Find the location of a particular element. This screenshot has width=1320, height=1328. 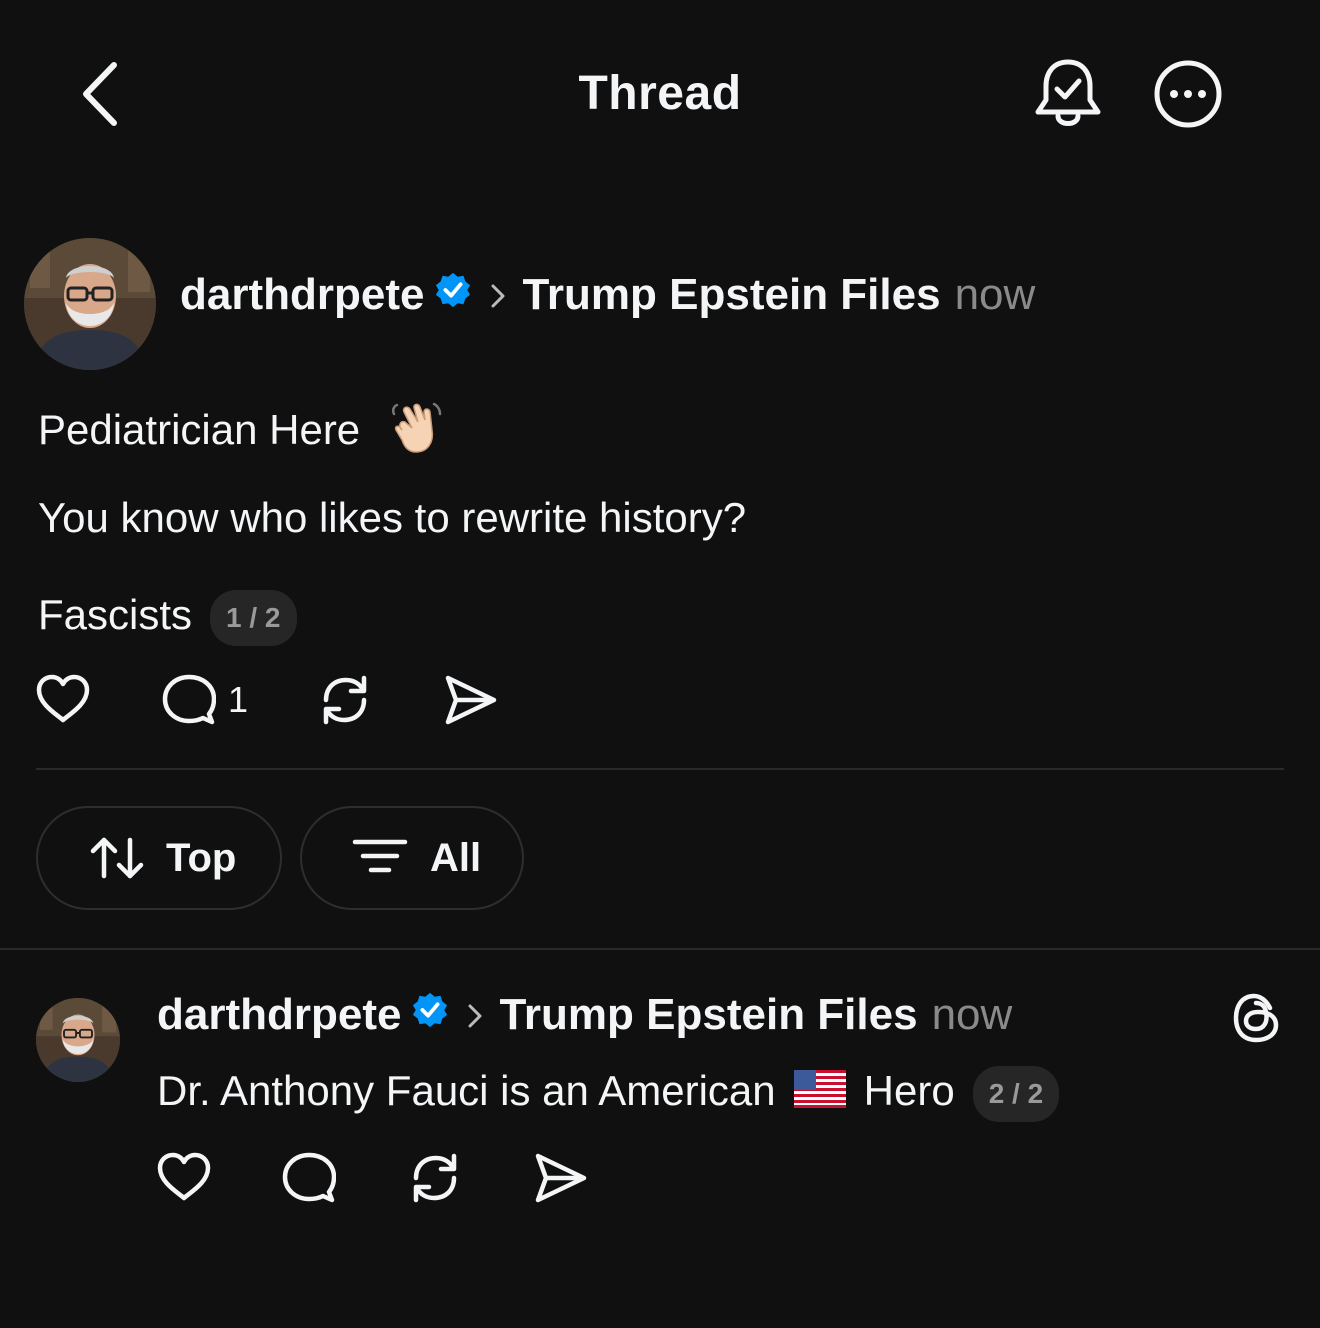

sort-arrows-icon is located at coordinates (117, 858).